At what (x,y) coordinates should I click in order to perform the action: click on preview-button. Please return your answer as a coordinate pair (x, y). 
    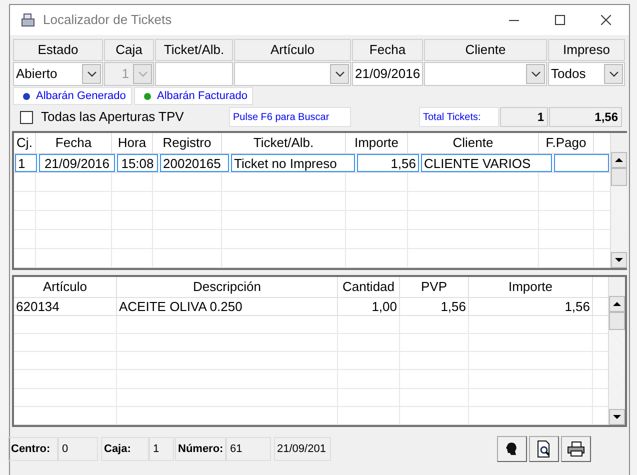
    Looking at the image, I should click on (544, 449).